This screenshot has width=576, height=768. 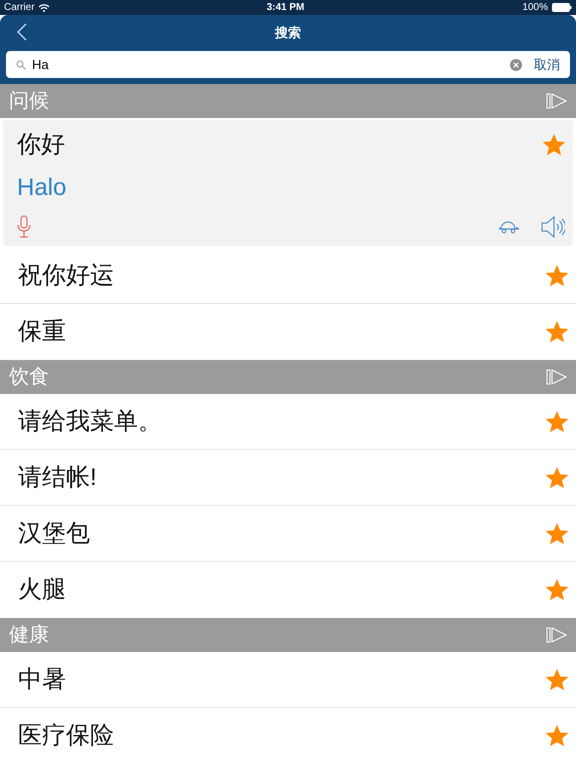 I want to click on back-button, so click(x=22, y=32).